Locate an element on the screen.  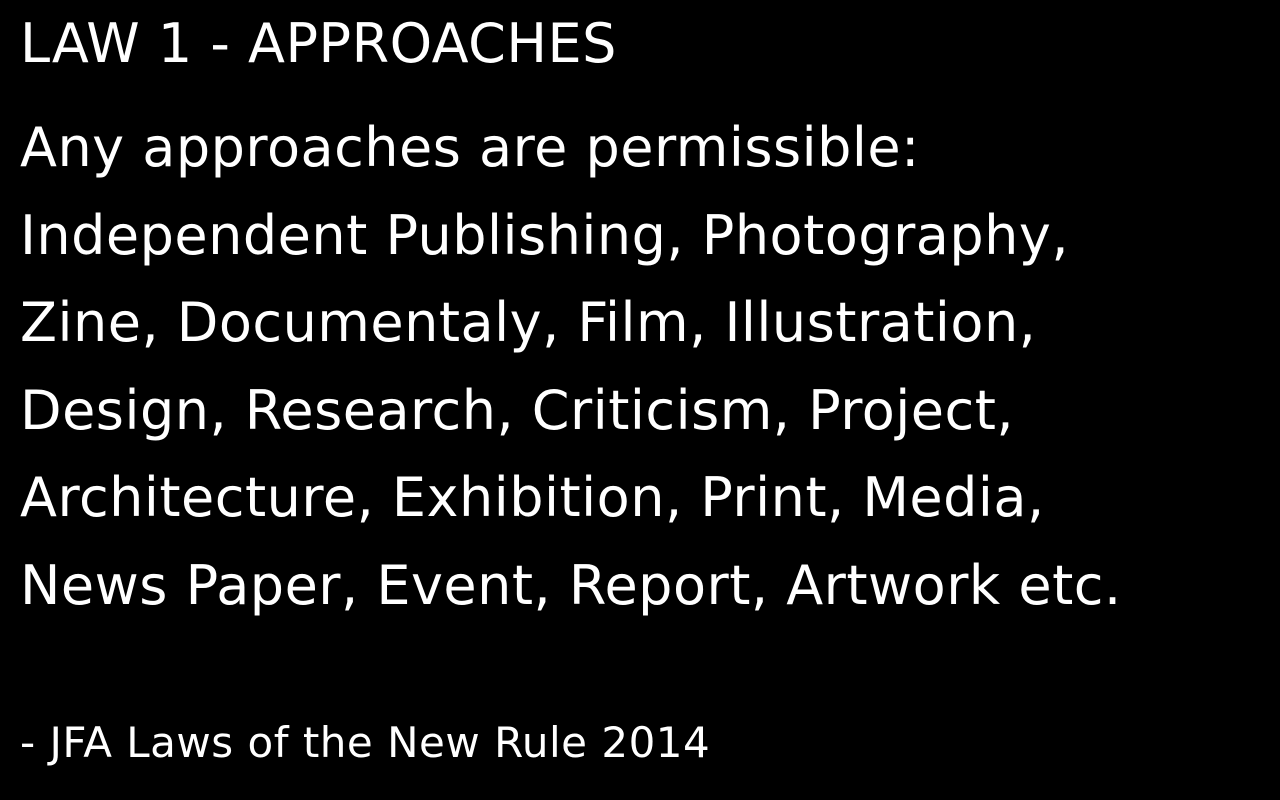
law-body-line: Any approaches are permissible: is located at coordinates (470, 147).